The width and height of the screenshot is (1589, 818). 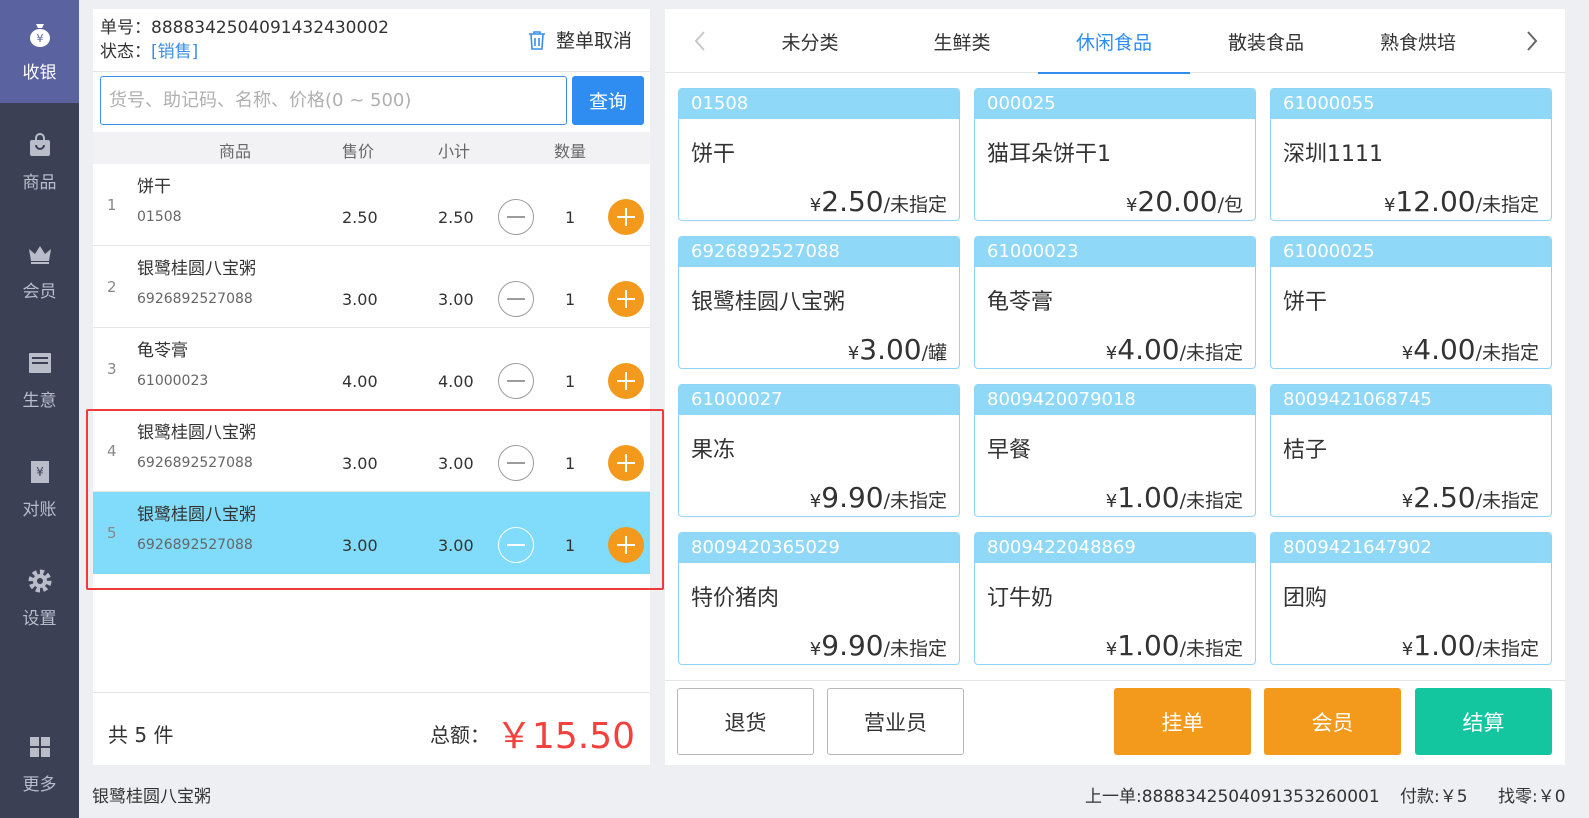 What do you see at coordinates (1411, 598) in the screenshot?
I see `product-card: 8009421647902 团购 ¥1.00/未指定` at bounding box center [1411, 598].